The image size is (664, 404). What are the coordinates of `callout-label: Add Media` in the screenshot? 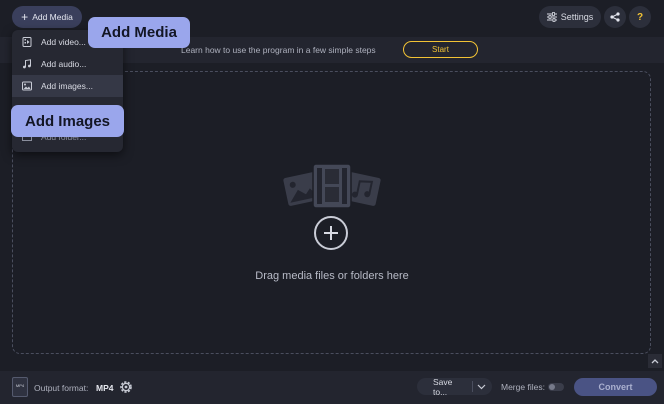 It's located at (139, 32).